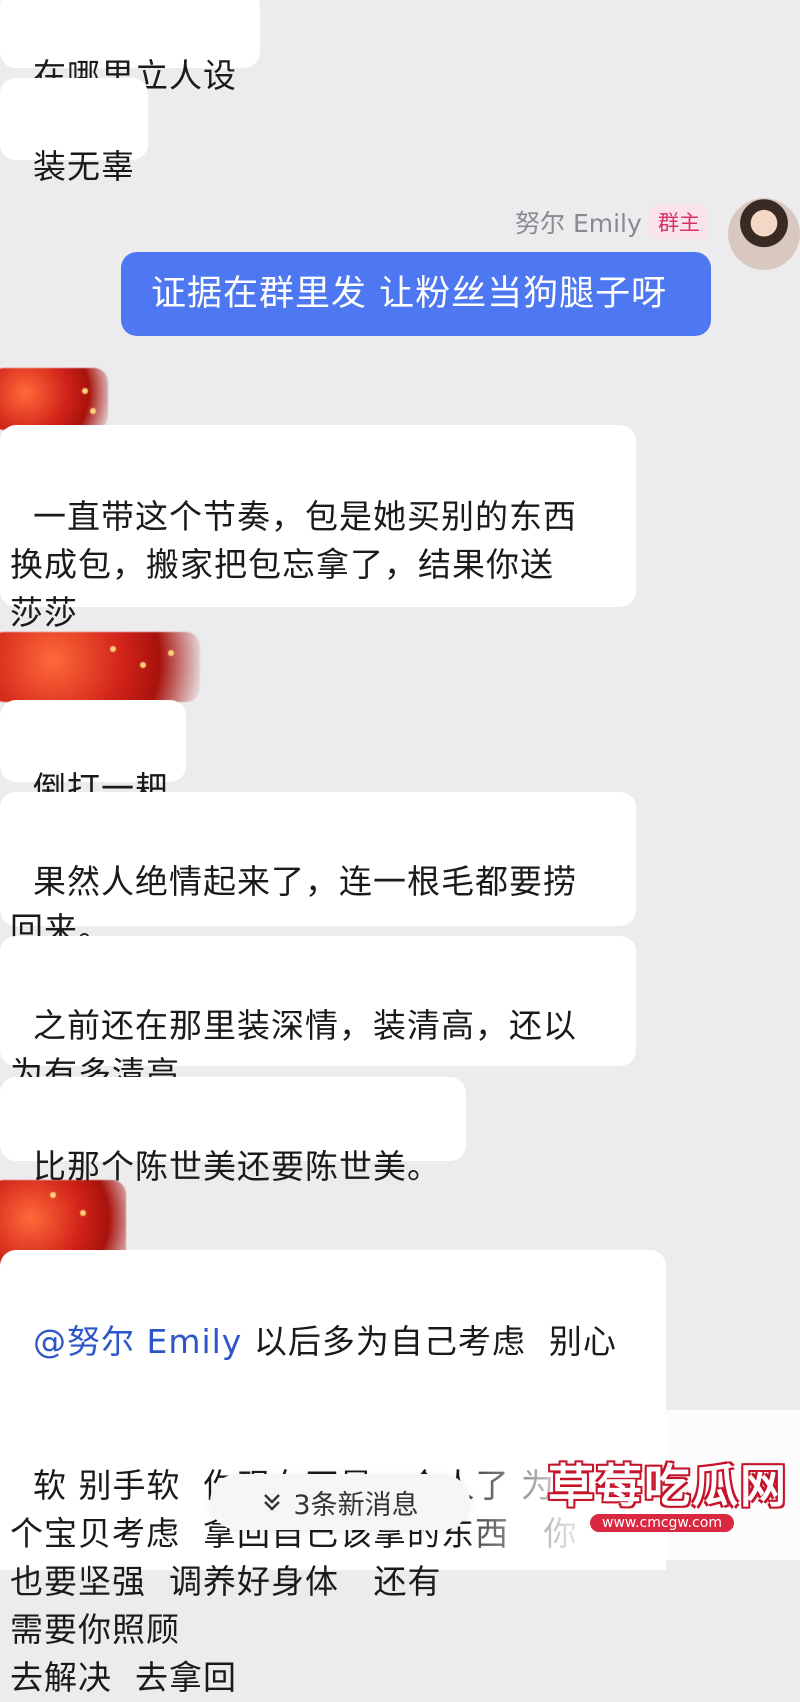 This screenshot has width=800, height=1702. What do you see at coordinates (679, 222) in the screenshot?
I see `group-owner-badge: 群主` at bounding box center [679, 222].